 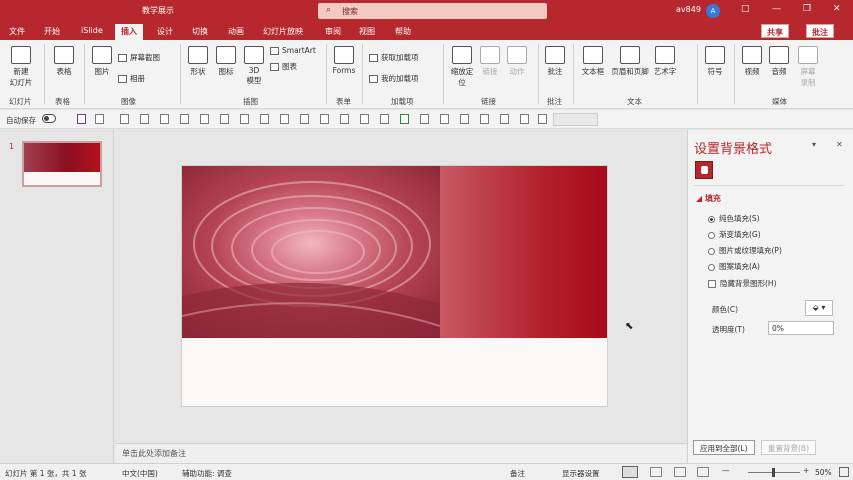 I want to click on video-button: 视频, so click(x=752, y=61).